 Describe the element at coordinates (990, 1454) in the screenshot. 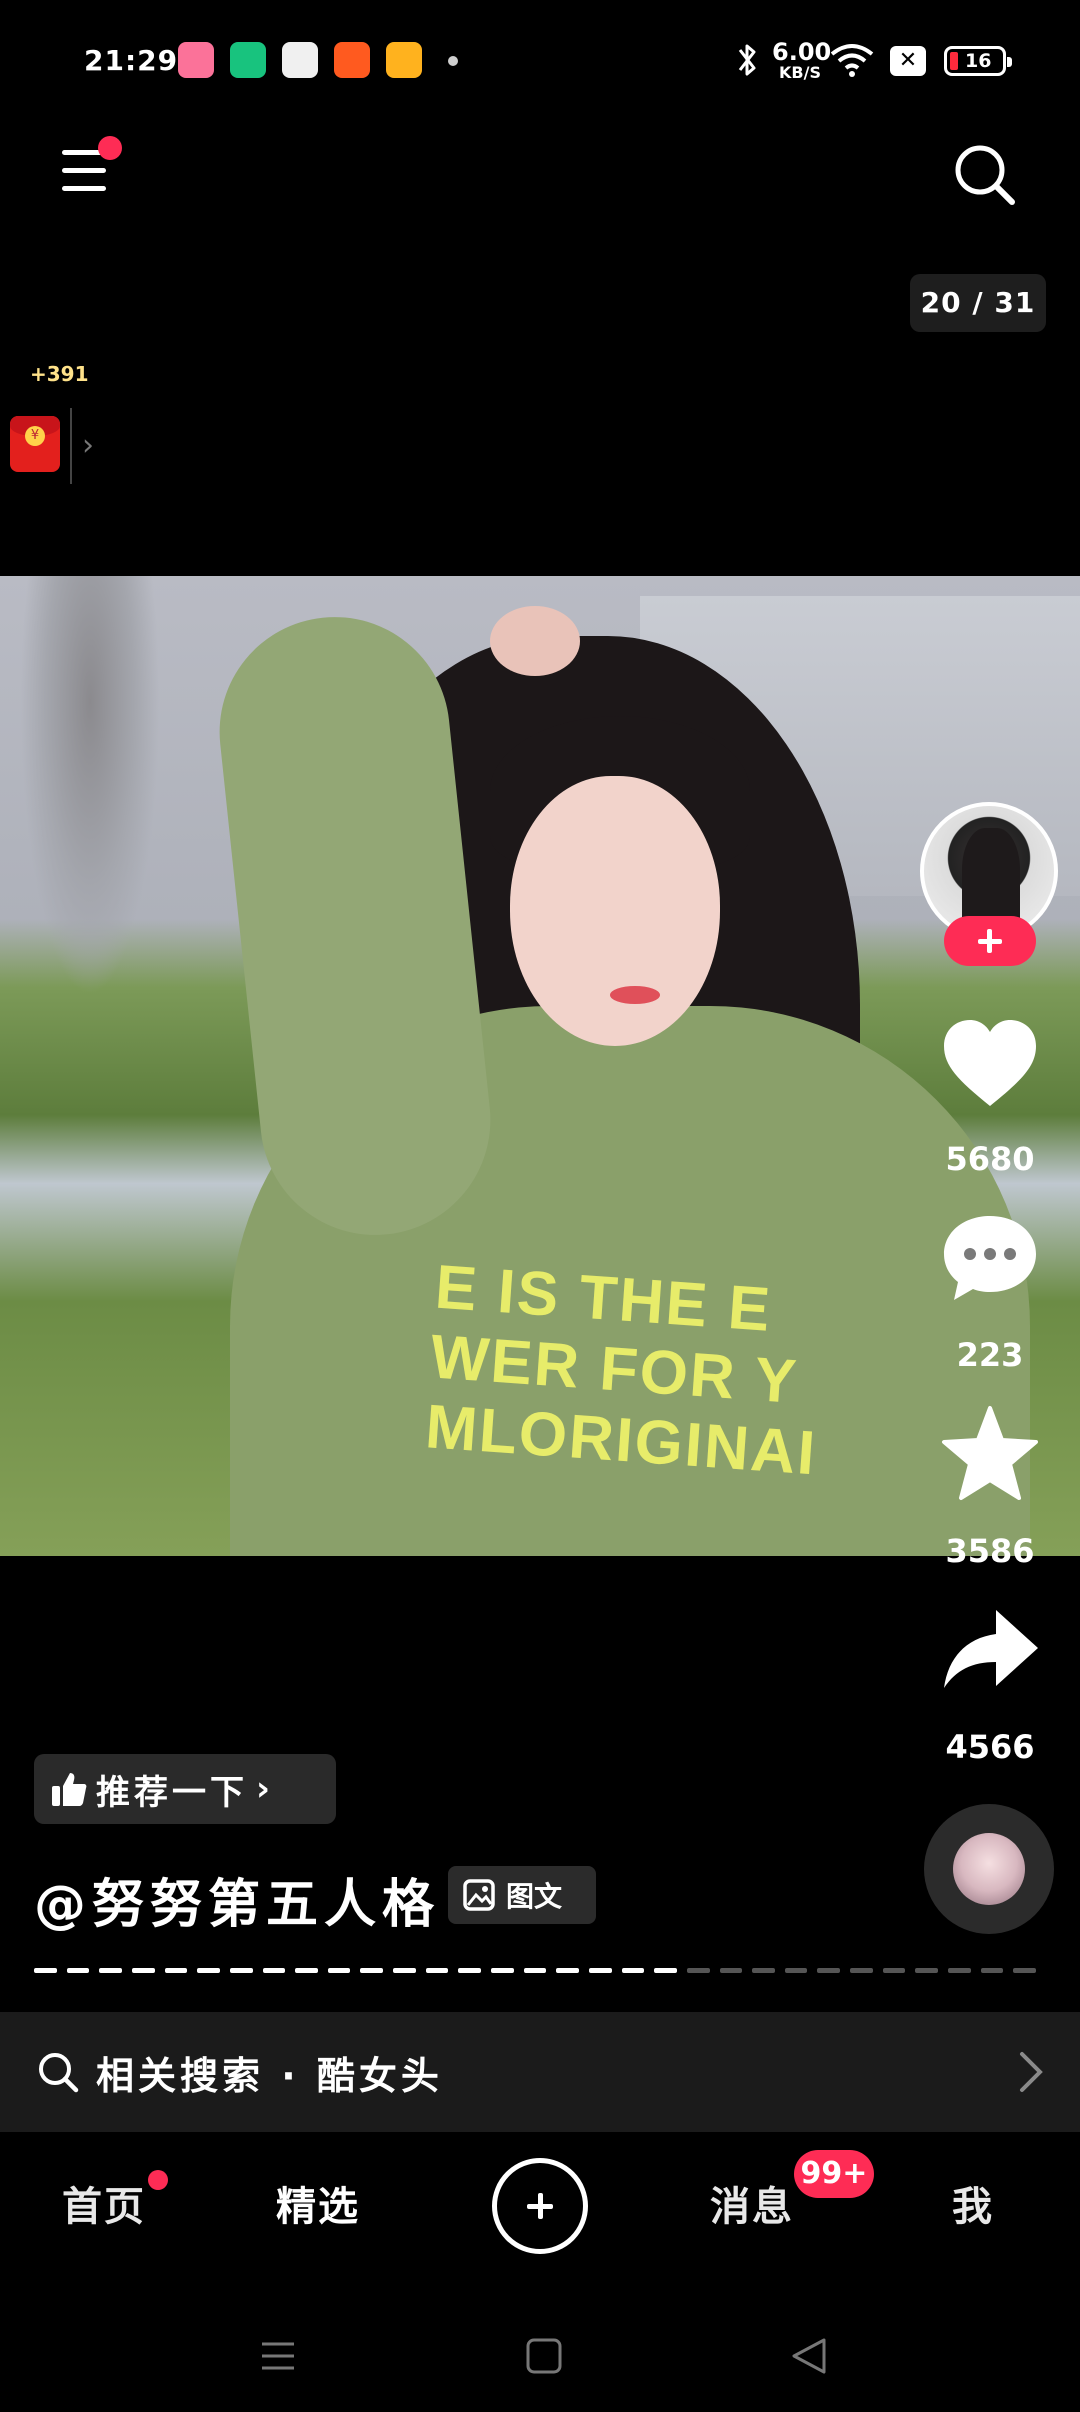

I see `favorite-star-icon` at that location.